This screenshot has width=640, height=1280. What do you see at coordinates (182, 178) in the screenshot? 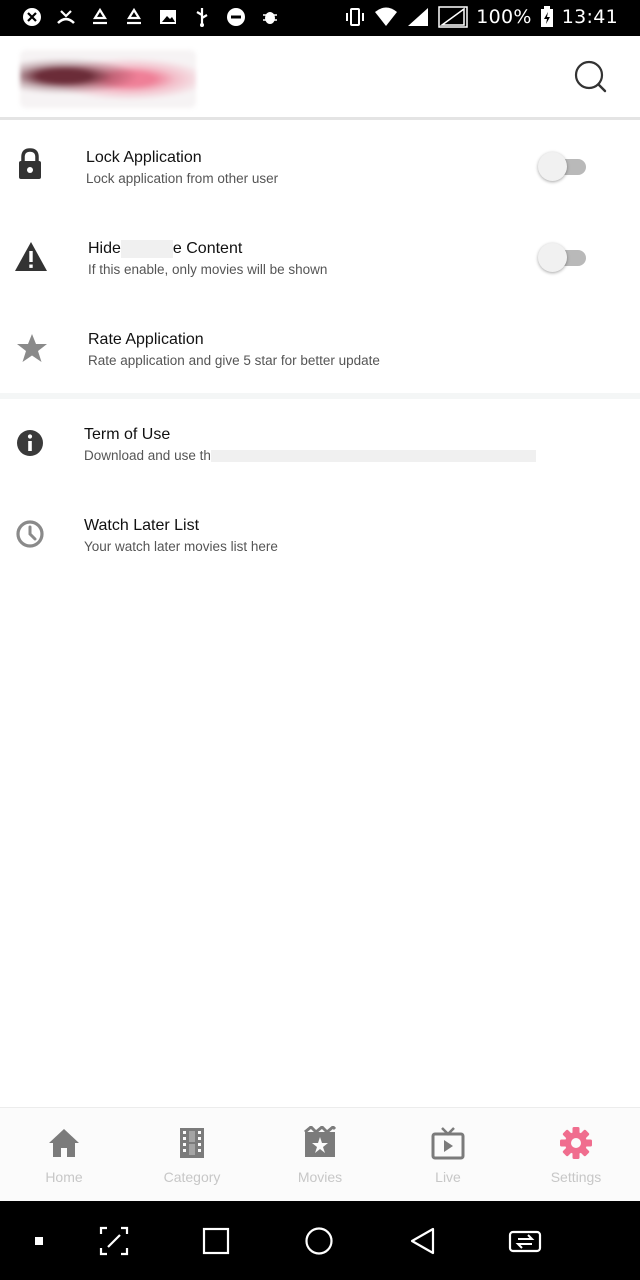
I see `setting-subtitle: Lock application from other user` at bounding box center [182, 178].